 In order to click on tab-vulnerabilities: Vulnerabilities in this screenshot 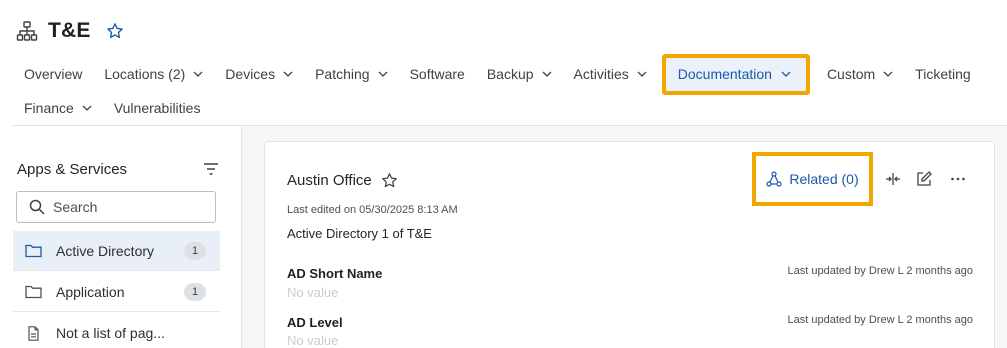, I will do `click(157, 108)`.